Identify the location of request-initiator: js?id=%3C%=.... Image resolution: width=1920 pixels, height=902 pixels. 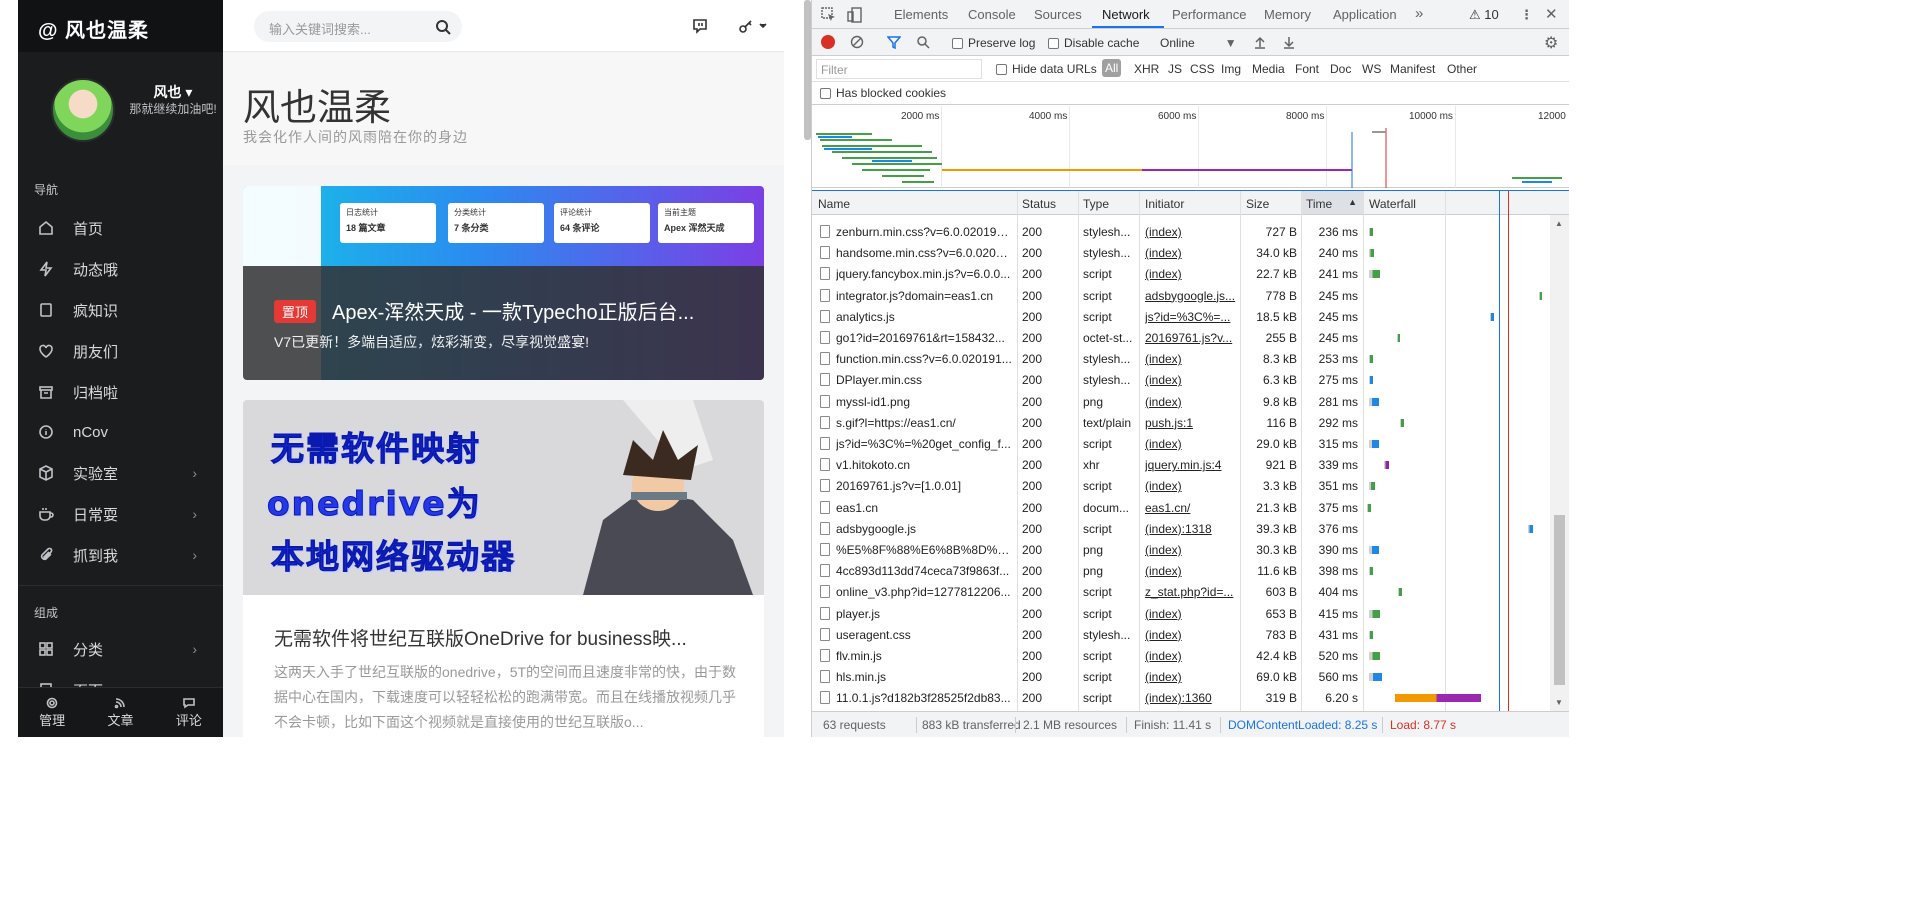
(1191, 317).